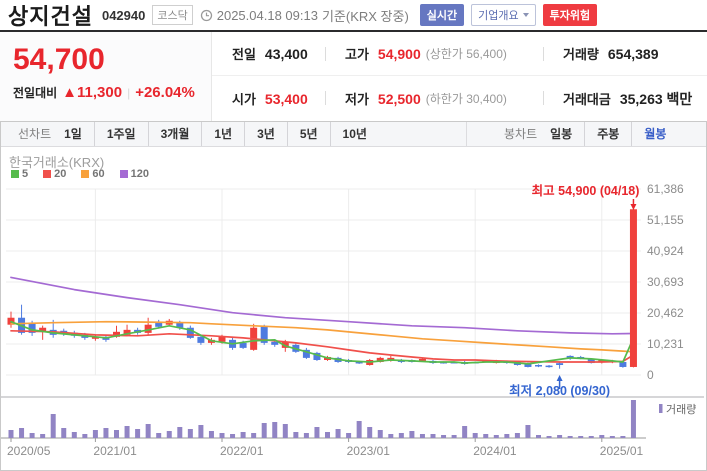 Image resolution: width=707 pixels, height=471 pixels. I want to click on realtime-badge: 실시간, so click(442, 15).